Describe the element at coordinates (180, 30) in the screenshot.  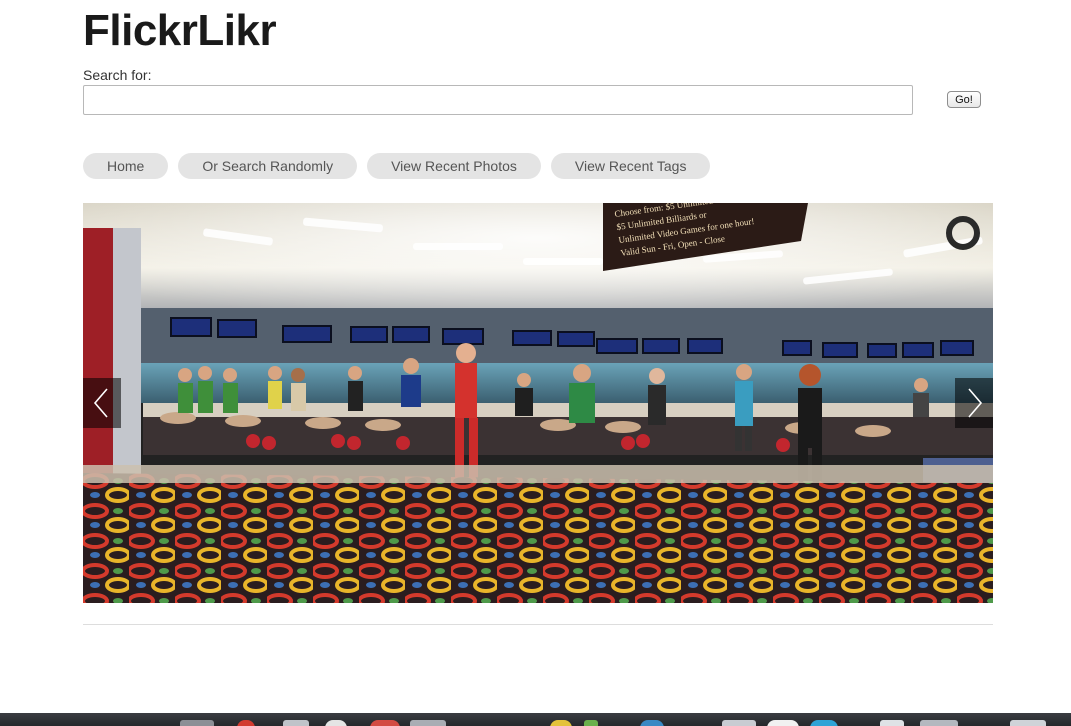
I see `app-title: FlickrLikr` at that location.